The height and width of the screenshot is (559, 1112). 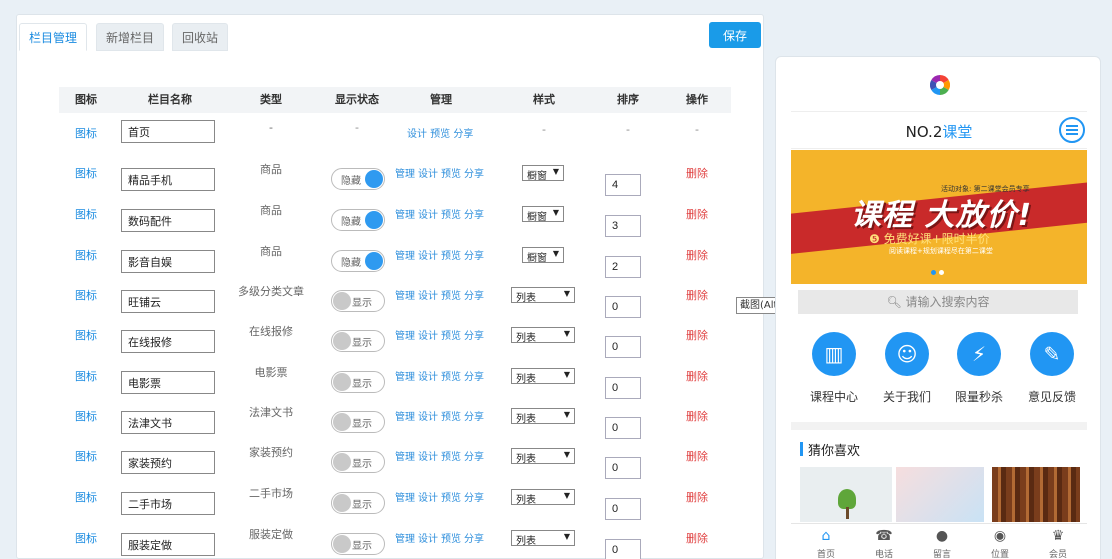 I want to click on save-button: 保存, so click(x=735, y=35).